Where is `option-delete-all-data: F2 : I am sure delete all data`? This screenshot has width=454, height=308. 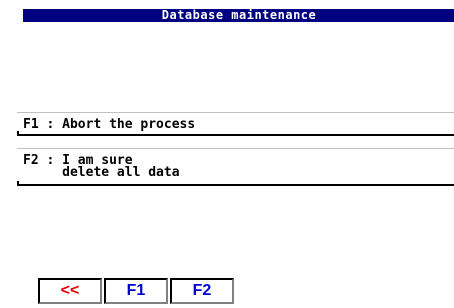
option-delete-all-data: F2 : I am sure delete all data is located at coordinates (235, 167).